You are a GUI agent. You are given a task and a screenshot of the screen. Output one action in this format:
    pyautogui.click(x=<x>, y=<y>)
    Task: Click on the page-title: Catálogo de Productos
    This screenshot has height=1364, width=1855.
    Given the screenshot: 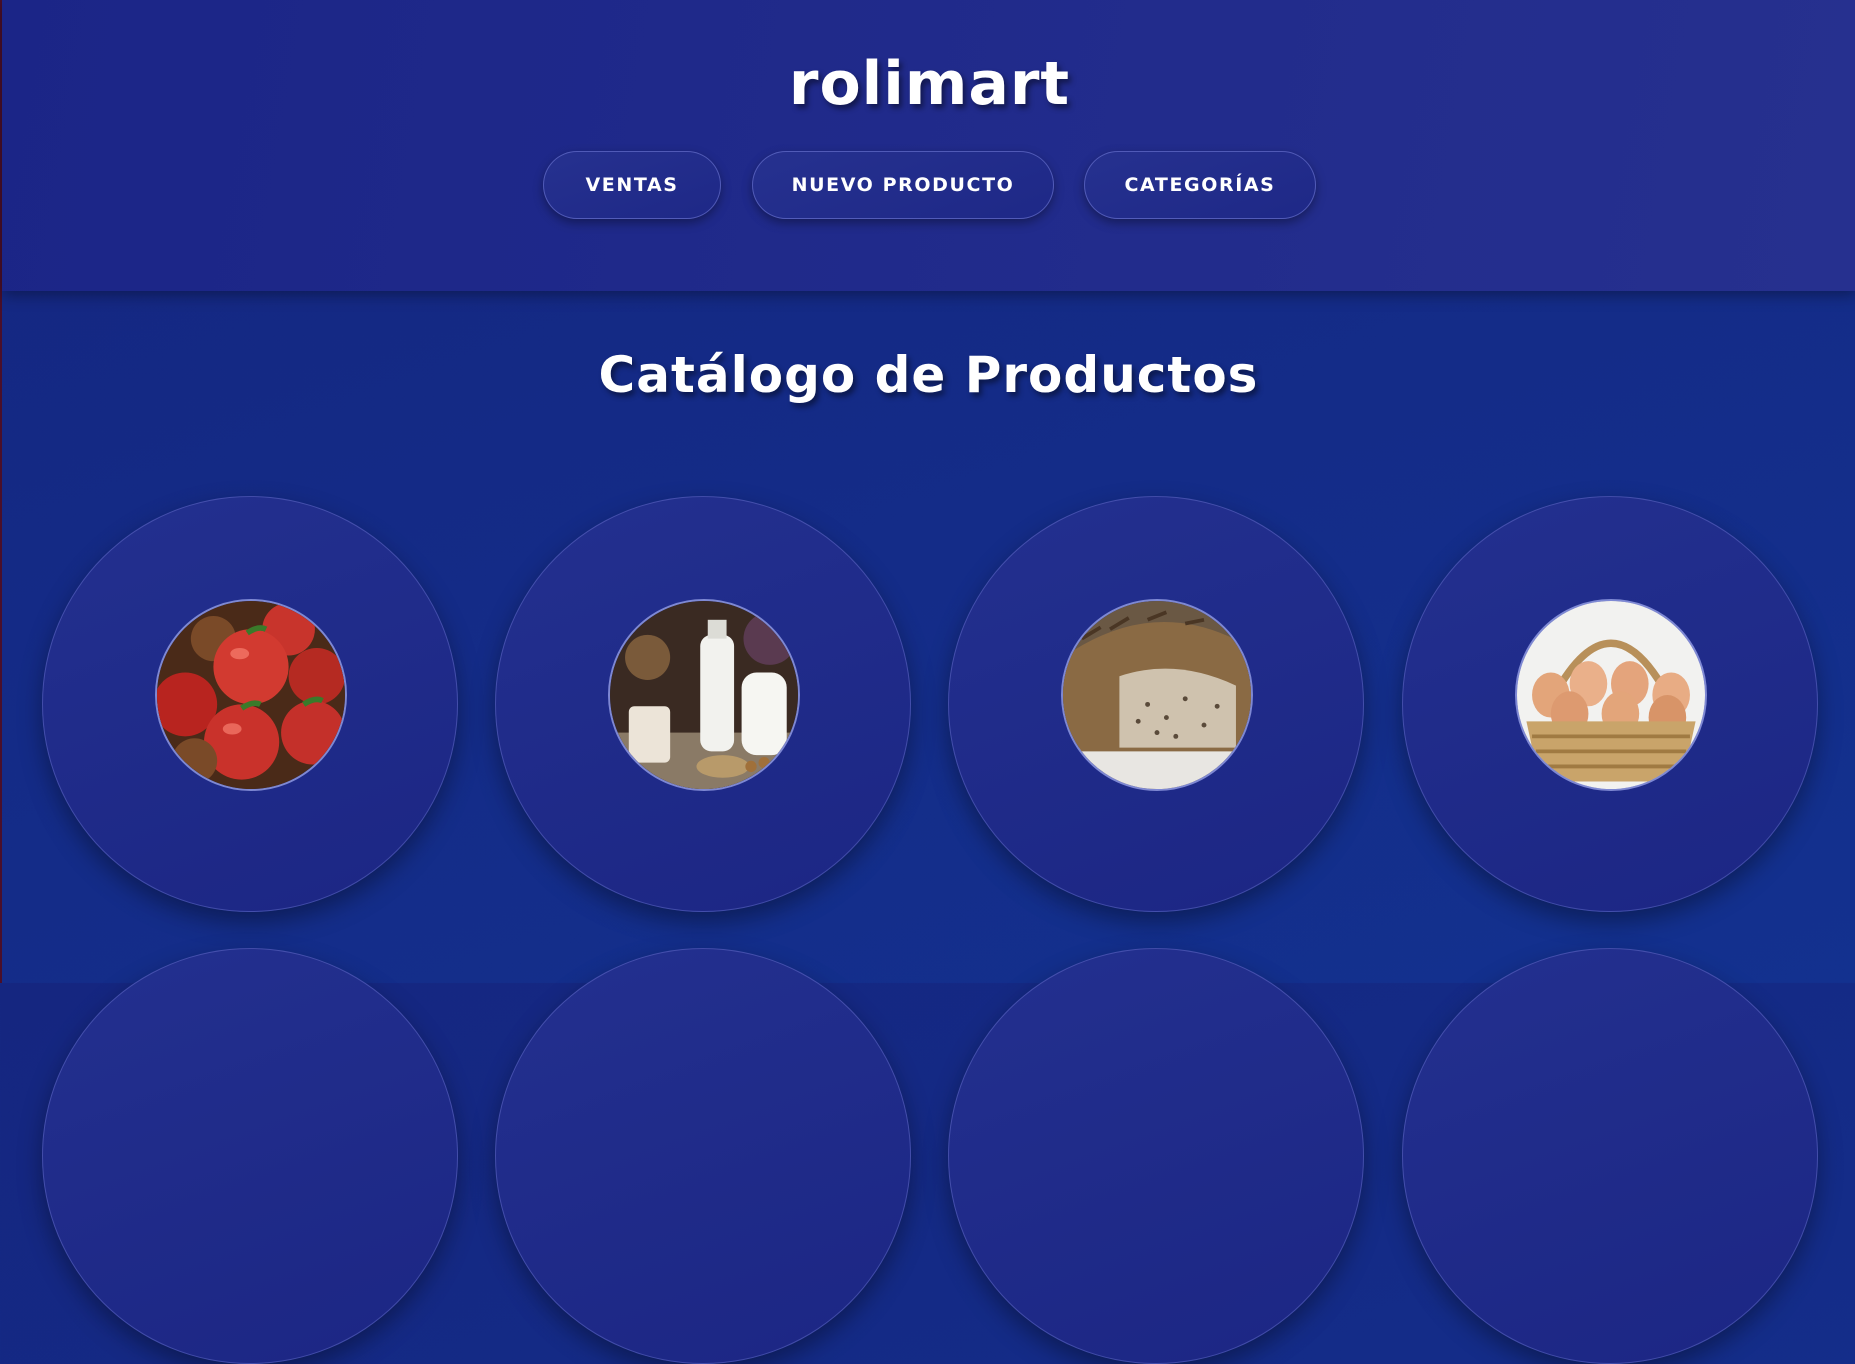 What is the action you would take?
    pyautogui.click(x=928, y=375)
    